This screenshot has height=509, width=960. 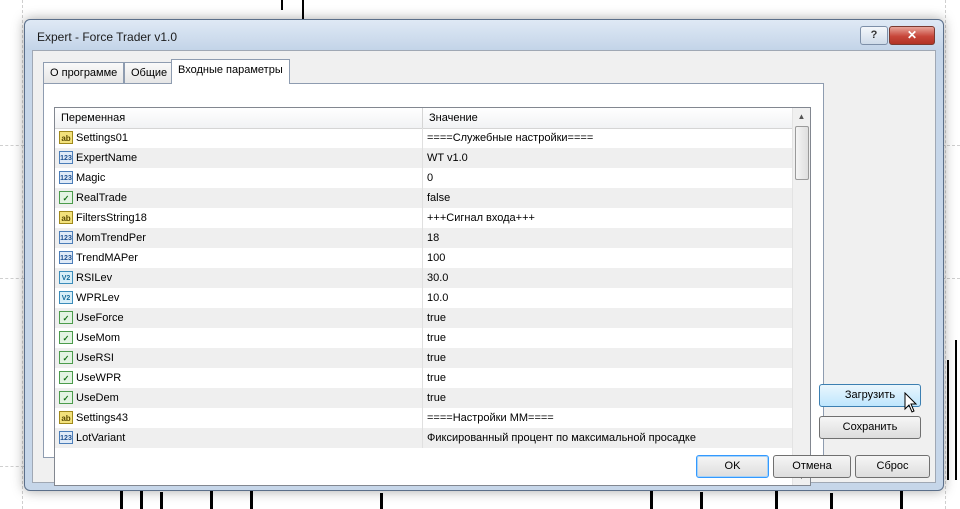 I want to click on parameter-name: TrendMAPer, so click(x=107, y=258).